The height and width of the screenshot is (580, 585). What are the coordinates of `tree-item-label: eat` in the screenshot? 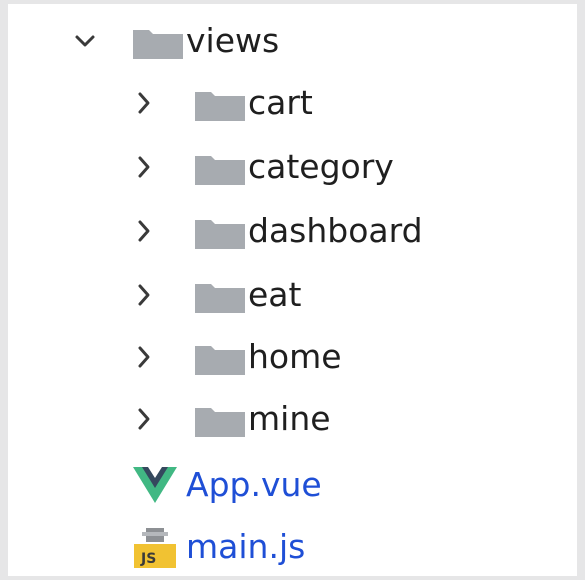 It's located at (275, 294).